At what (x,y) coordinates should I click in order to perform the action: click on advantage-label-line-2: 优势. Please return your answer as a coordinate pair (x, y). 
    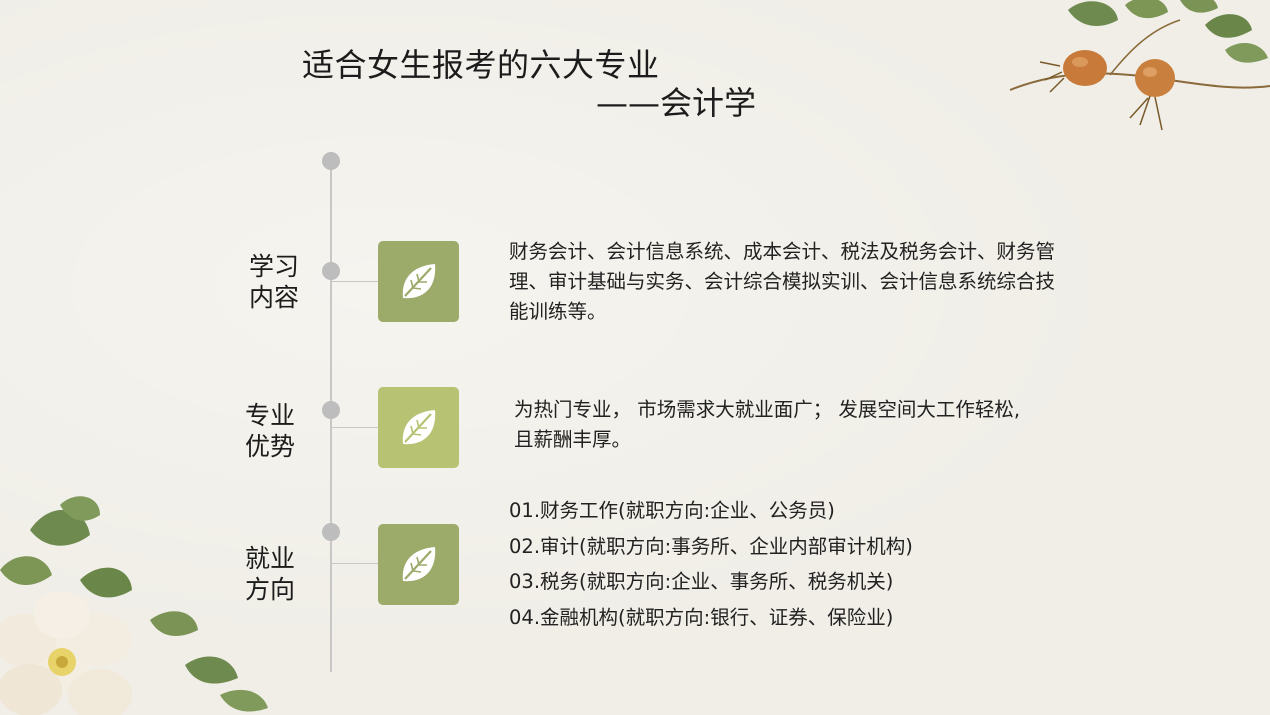
    Looking at the image, I should click on (270, 446).